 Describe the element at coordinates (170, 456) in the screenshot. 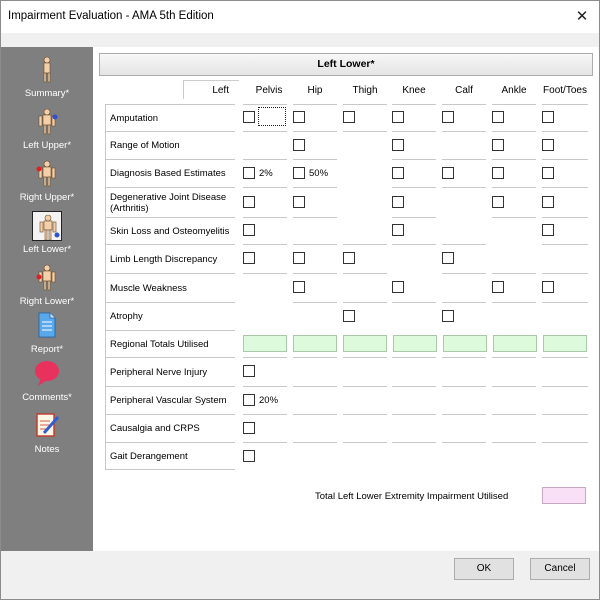

I see `row-label-gait: Gait Derangement` at that location.